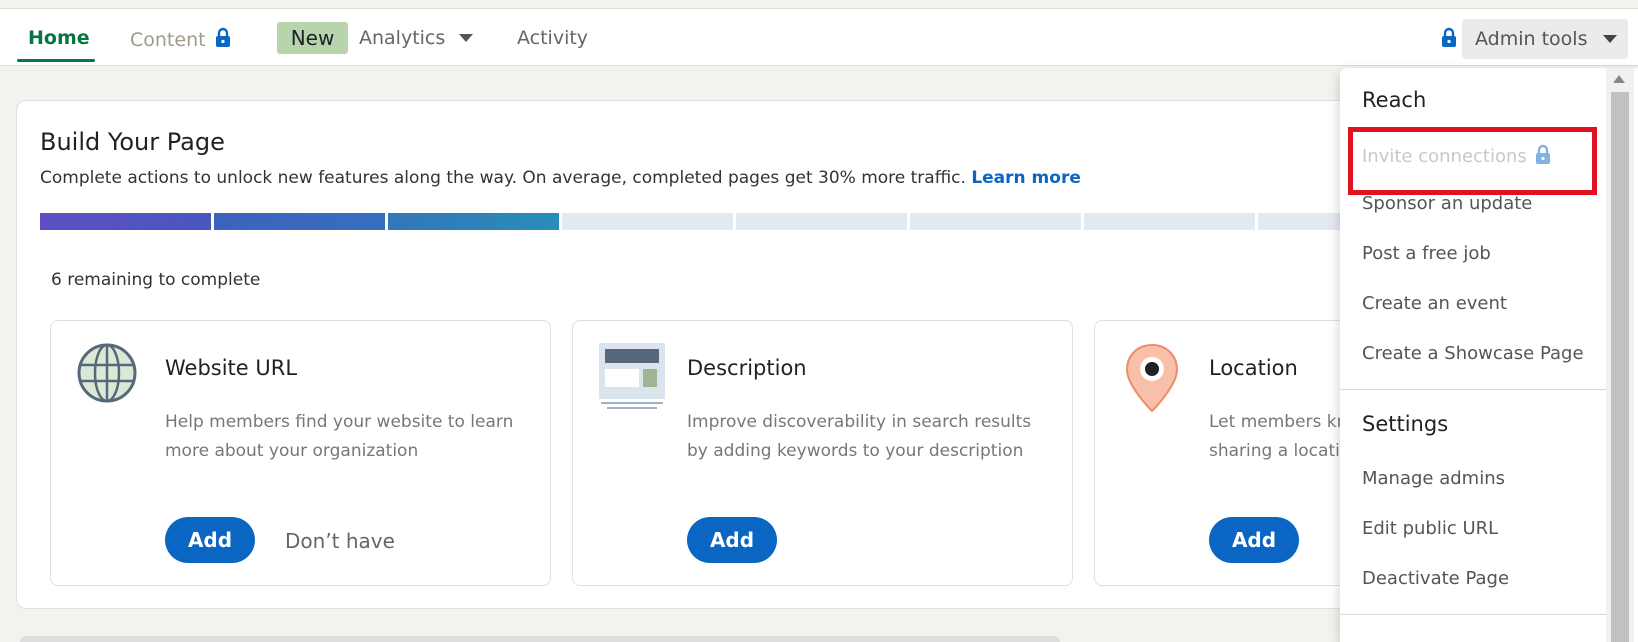 The width and height of the screenshot is (1638, 642). I want to click on menu-item-sponsor-update: Sponsor an update, so click(1447, 203).